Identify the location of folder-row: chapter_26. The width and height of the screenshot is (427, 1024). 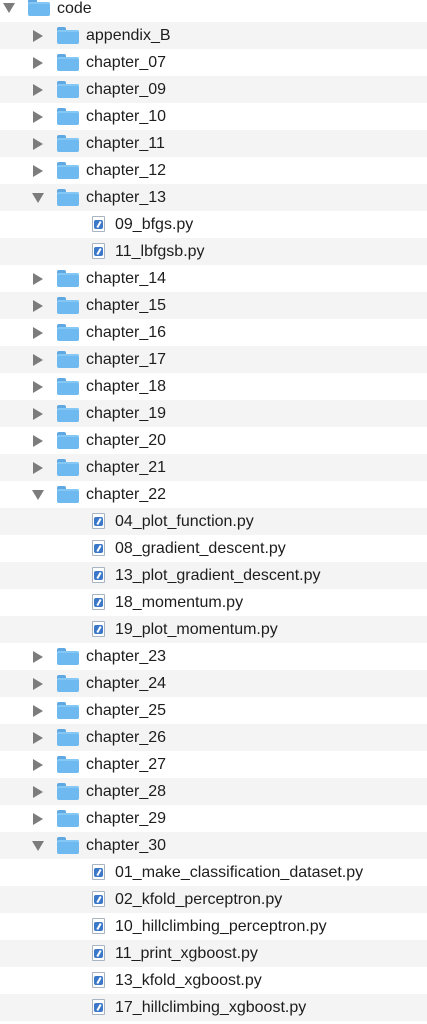
(213, 737).